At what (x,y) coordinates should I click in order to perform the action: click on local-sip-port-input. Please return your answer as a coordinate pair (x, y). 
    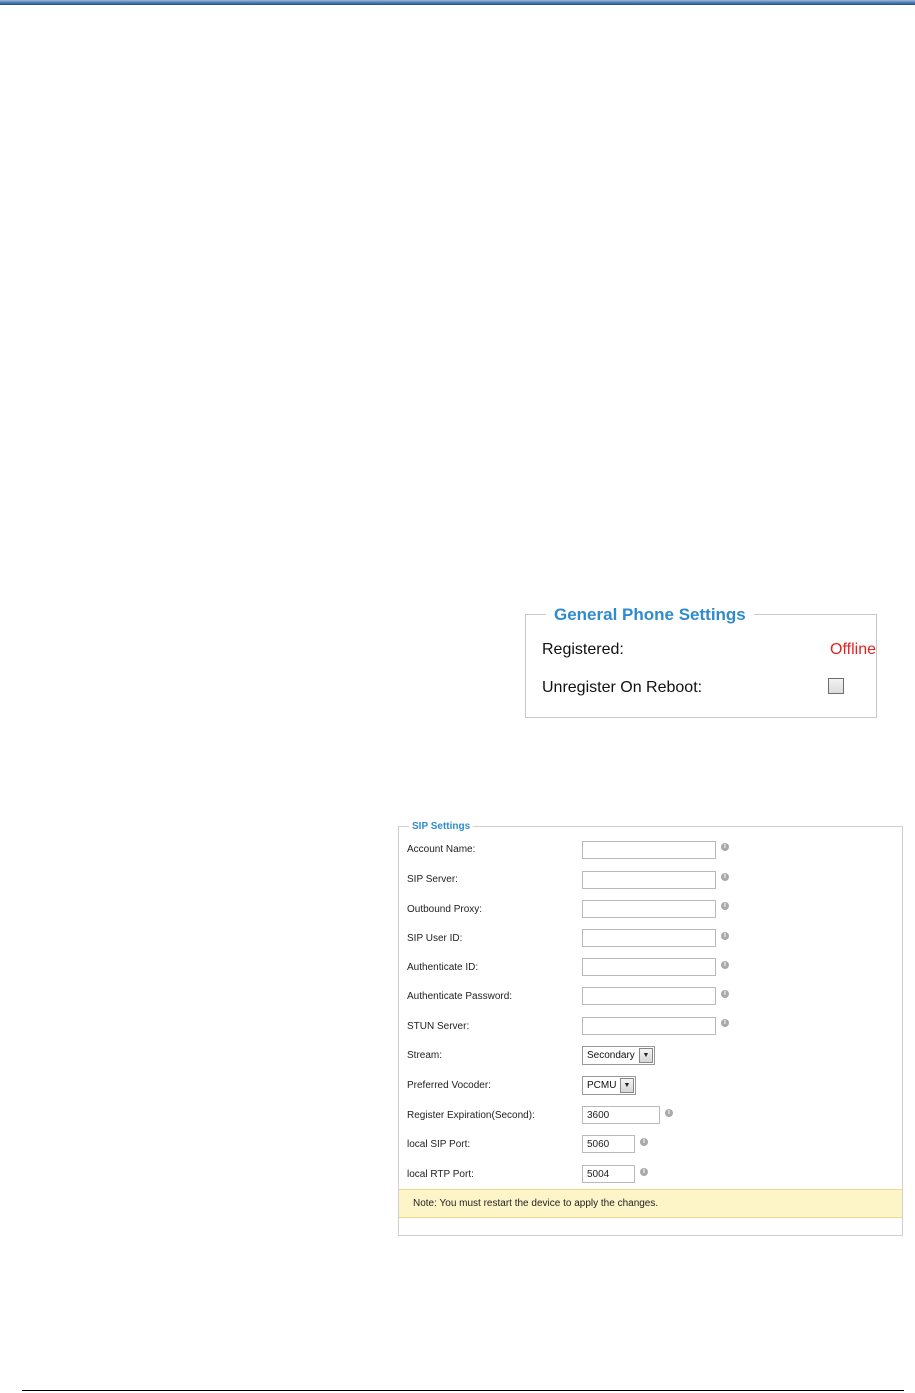
    Looking at the image, I should click on (608, 1144).